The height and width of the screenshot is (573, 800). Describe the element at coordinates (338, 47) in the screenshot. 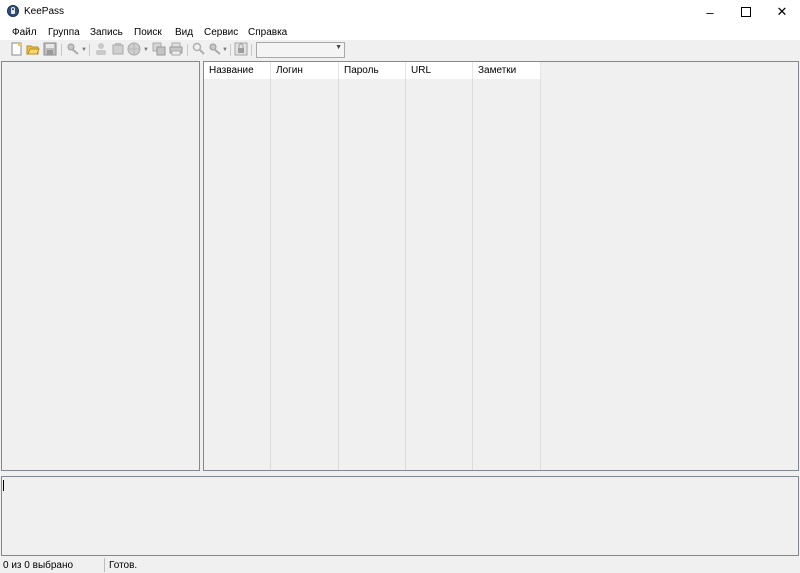

I see `chevron-down-icon: ▼` at that location.